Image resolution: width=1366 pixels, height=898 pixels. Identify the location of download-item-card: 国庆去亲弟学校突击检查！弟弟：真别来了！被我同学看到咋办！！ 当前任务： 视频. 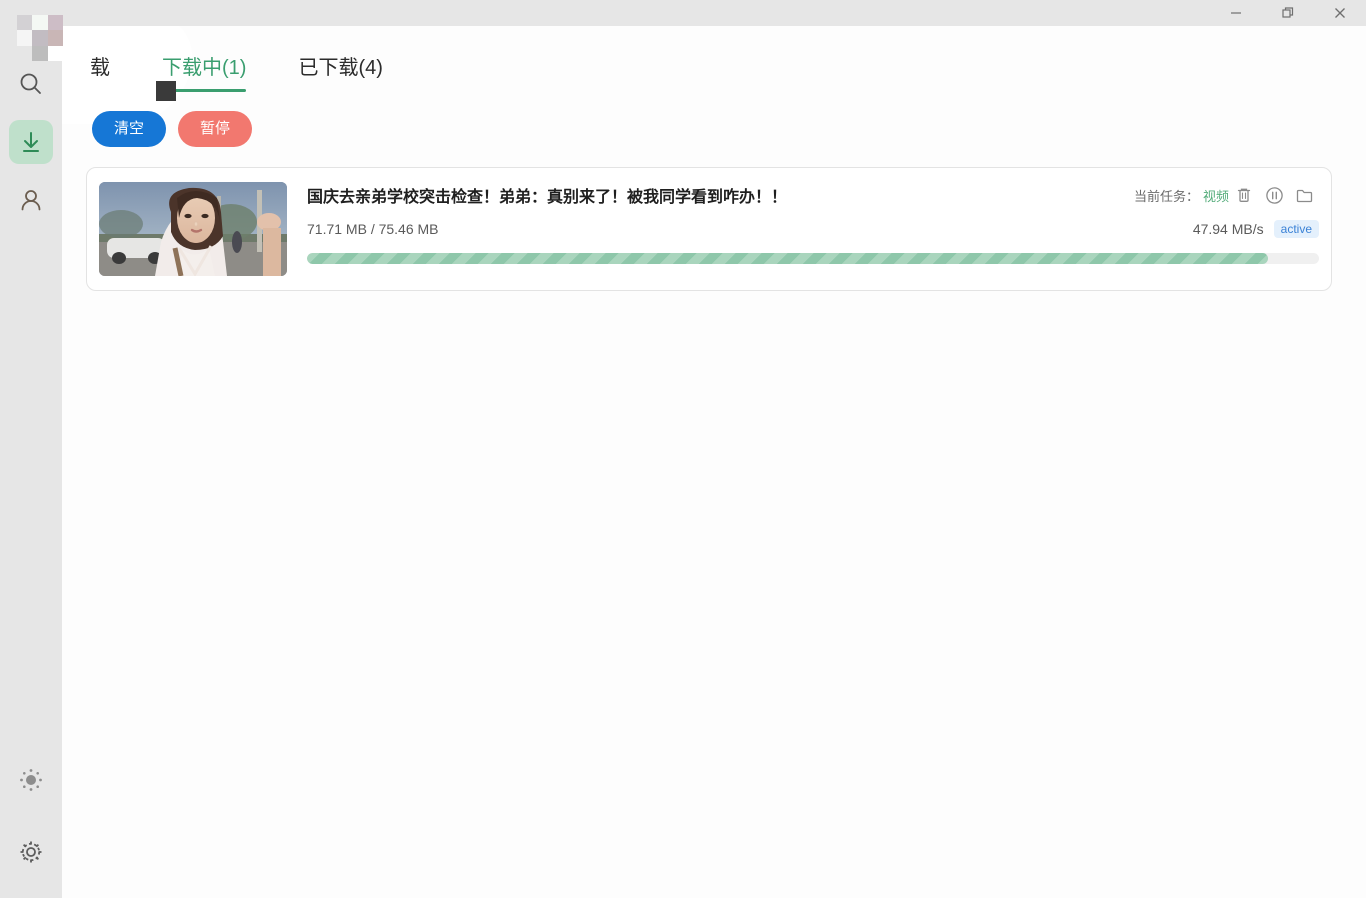
(709, 229).